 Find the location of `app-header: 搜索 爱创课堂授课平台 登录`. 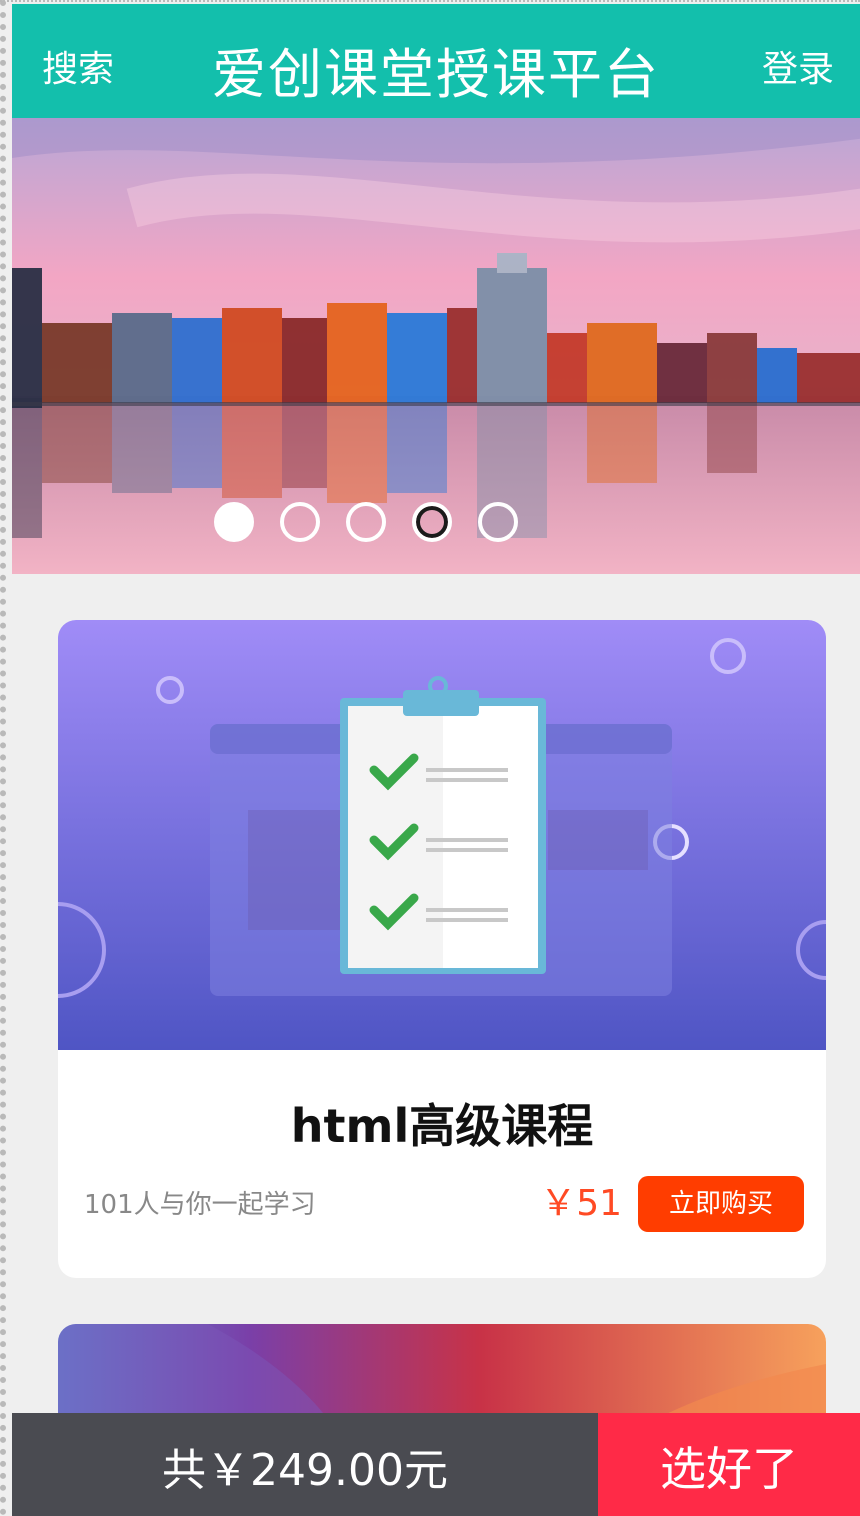

app-header: 搜索 爱创课堂授课平台 登录 is located at coordinates (436, 61).